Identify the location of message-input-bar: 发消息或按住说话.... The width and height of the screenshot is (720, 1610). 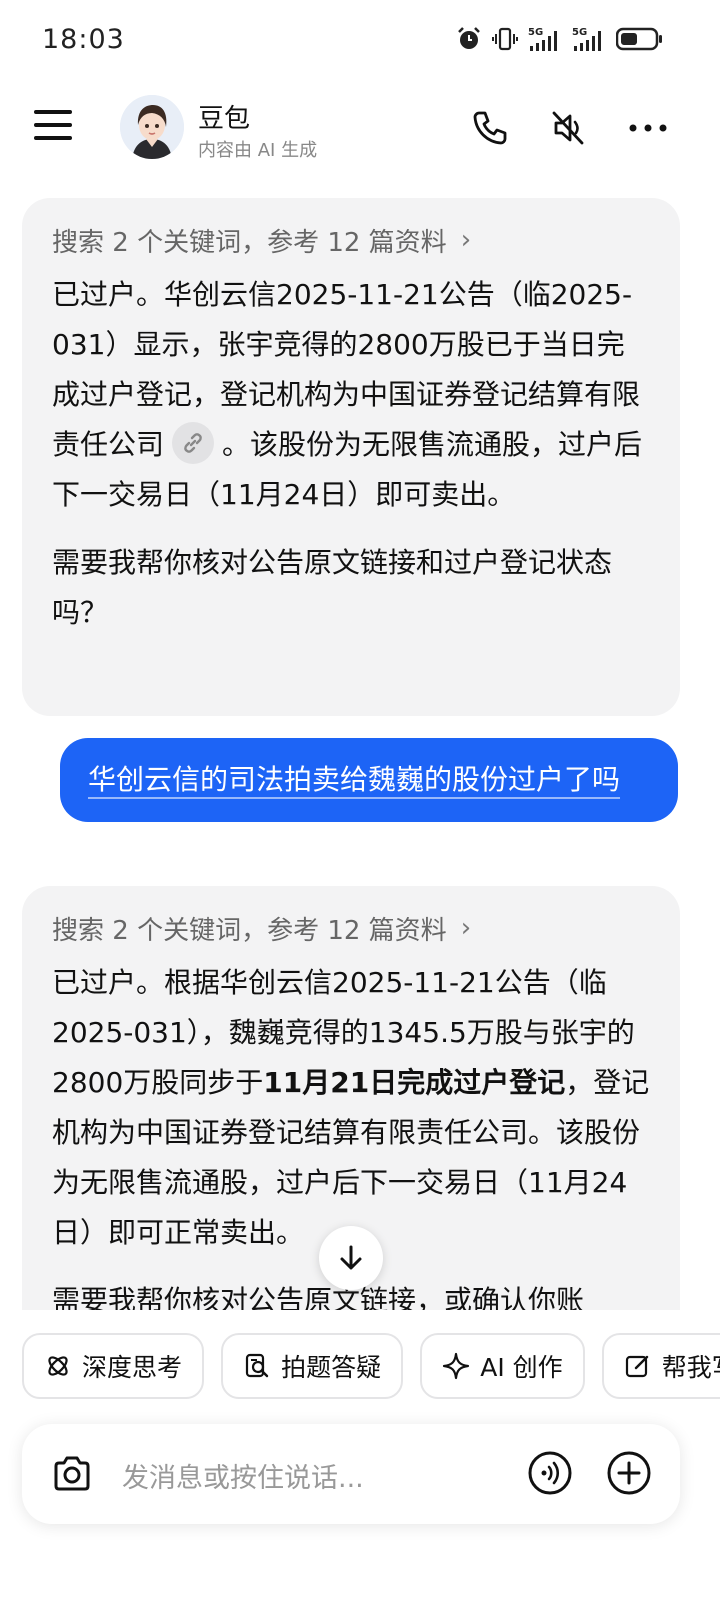
(351, 1474).